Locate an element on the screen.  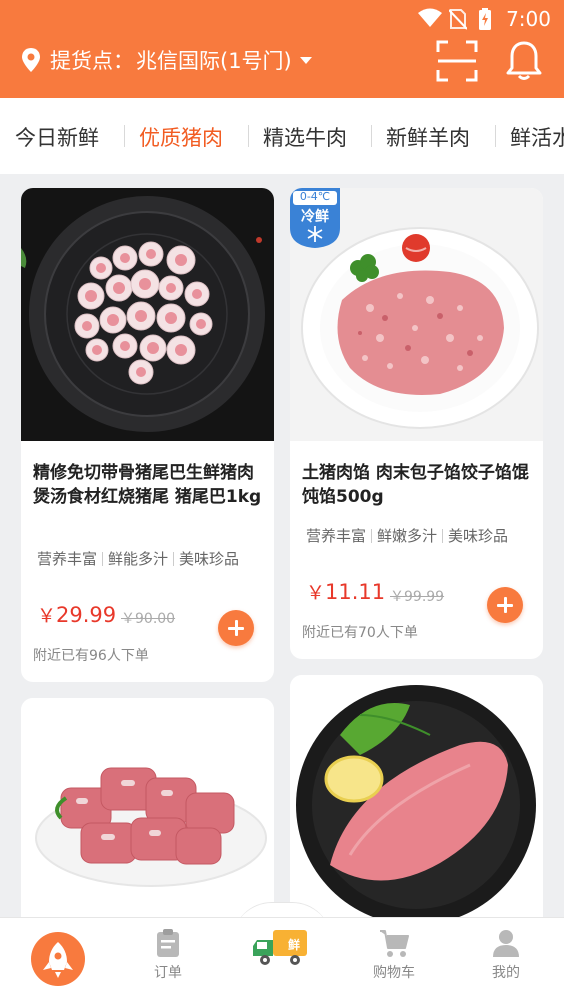
delivery-truck-icon is located at coordinates (280, 947).